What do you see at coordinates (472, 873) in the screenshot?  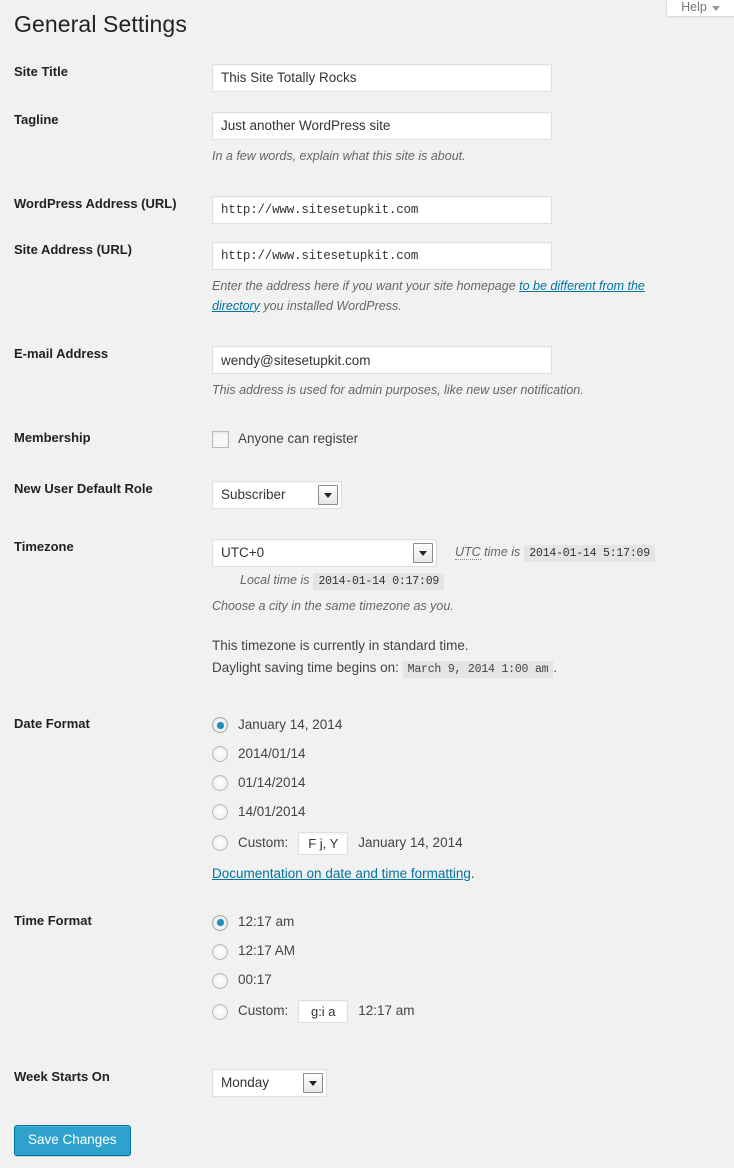 I see `doc-link-period: .` at bounding box center [472, 873].